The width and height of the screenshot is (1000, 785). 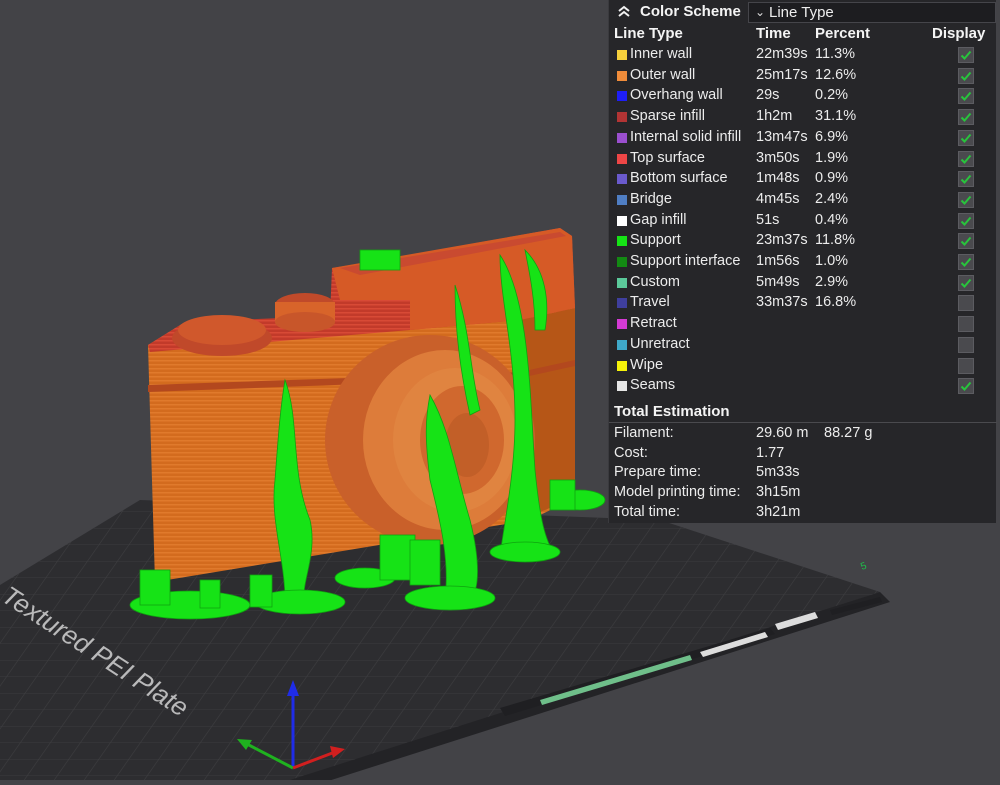 I want to click on estimation-value: 3h15m, so click(x=778, y=492).